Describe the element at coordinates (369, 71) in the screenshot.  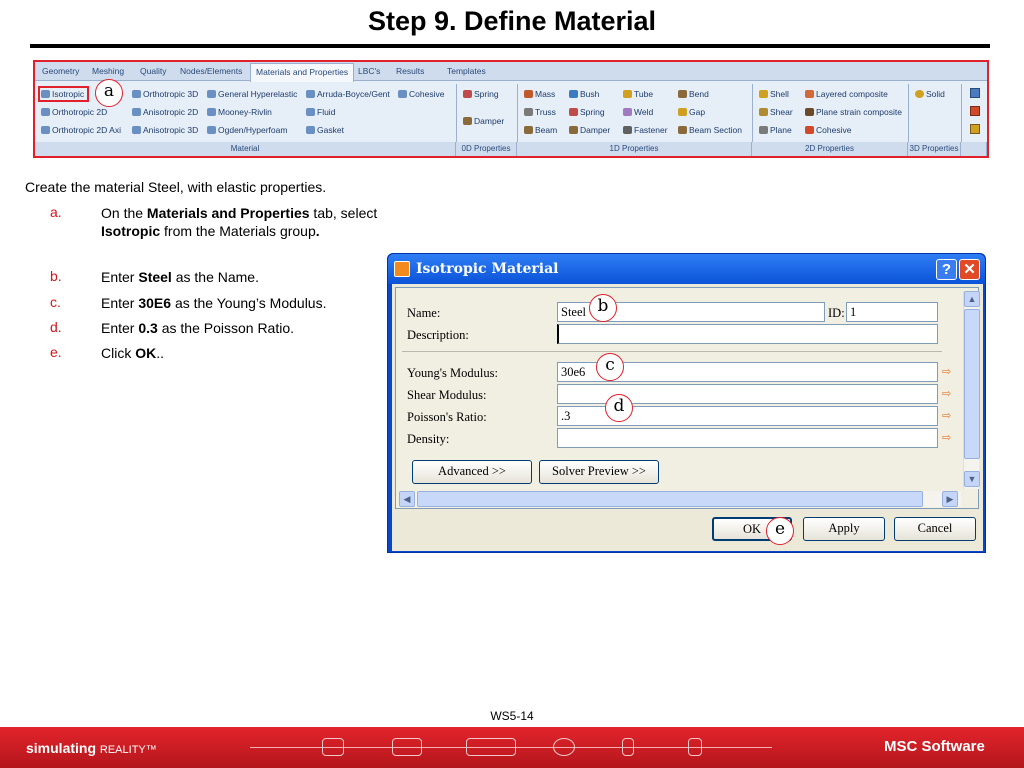
I see `tab-lbcs: LBC's` at that location.